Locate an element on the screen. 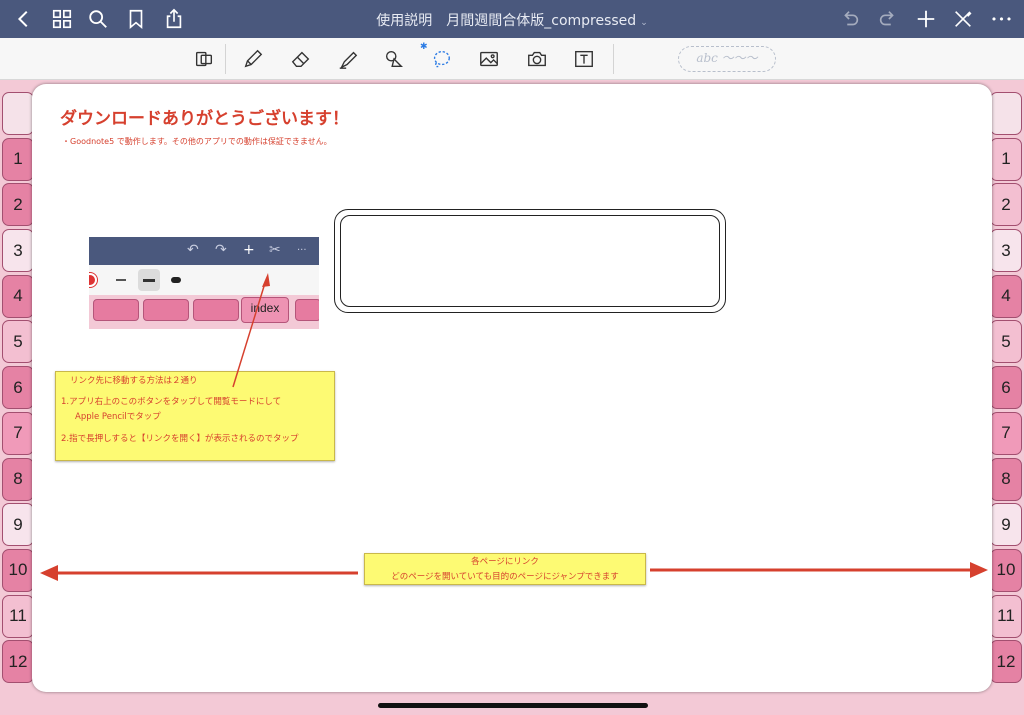  example-index-tab: index is located at coordinates (265, 310).